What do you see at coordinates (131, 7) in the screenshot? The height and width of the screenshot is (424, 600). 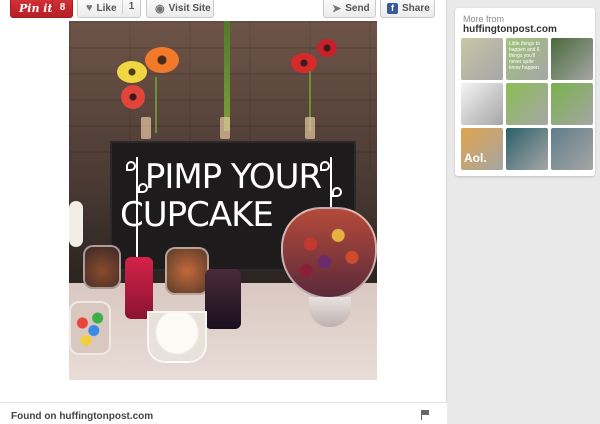 I see `like-count: 1` at bounding box center [131, 7].